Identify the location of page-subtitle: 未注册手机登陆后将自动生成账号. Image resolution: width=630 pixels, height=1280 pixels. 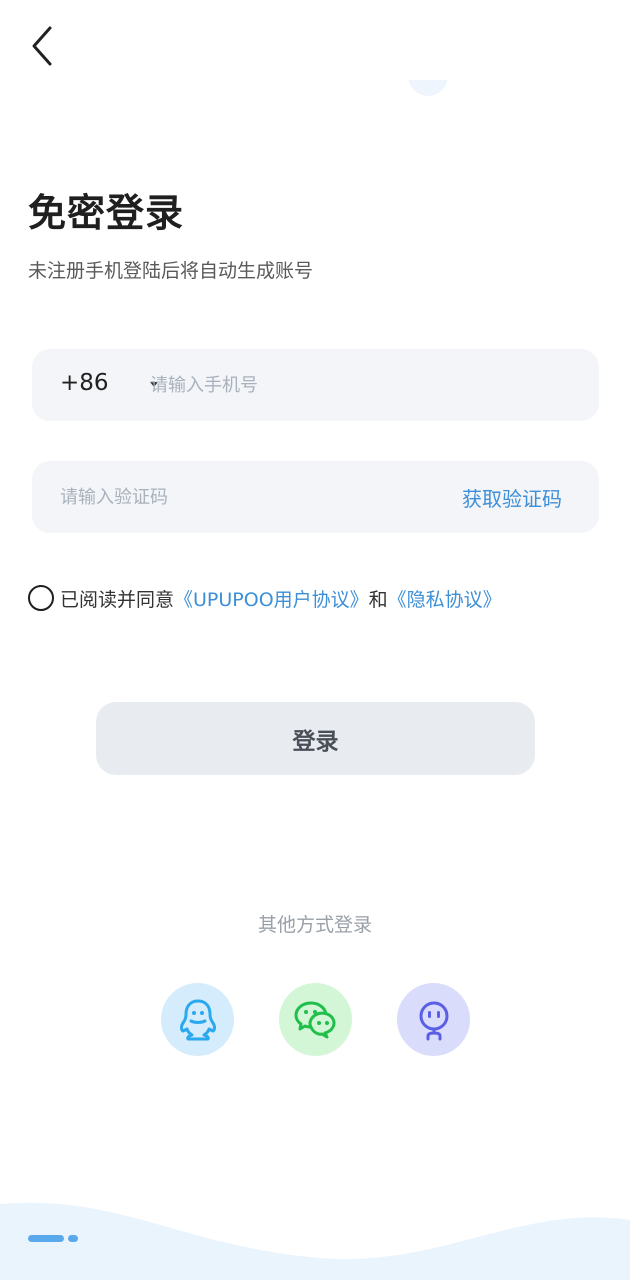
(171, 271).